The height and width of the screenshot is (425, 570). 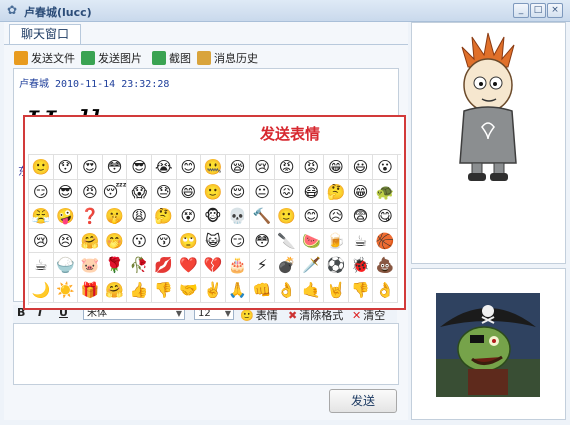 I want to click on emoji-cell: 😭, so click(x=164, y=167).